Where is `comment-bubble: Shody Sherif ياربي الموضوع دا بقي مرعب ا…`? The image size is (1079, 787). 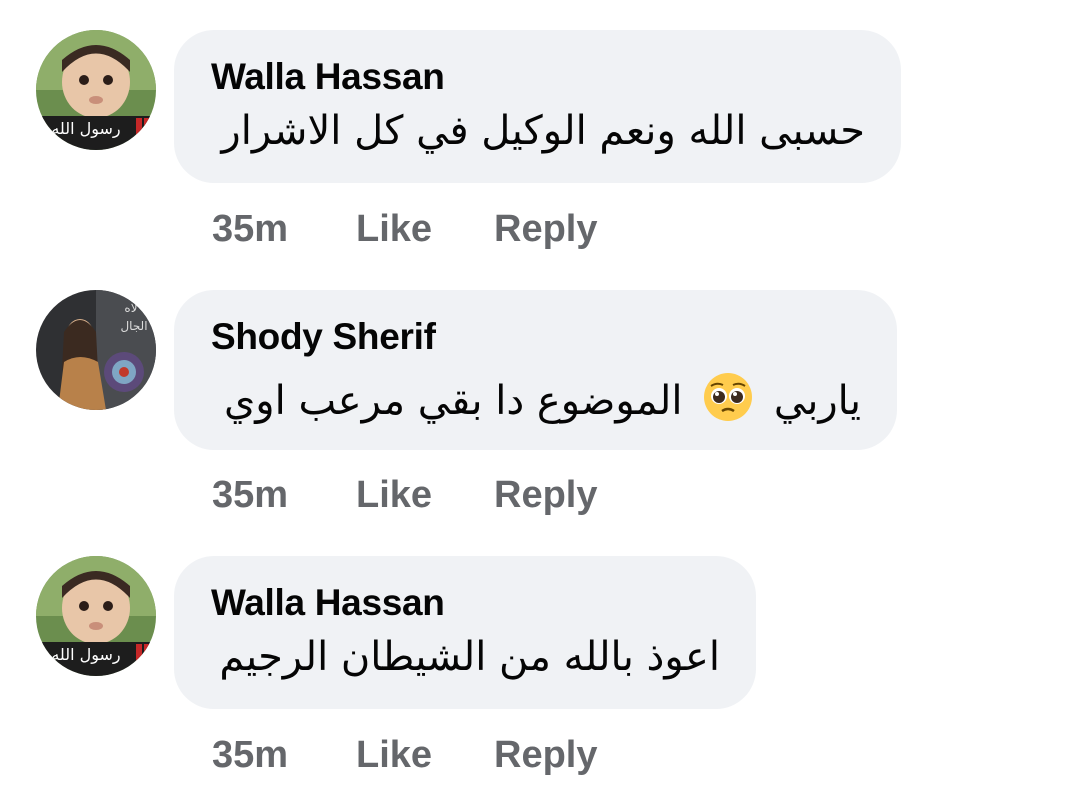
comment-bubble: Shody Sherif ياربي الموضوع دا بقي مرعب ا… is located at coordinates (535, 370).